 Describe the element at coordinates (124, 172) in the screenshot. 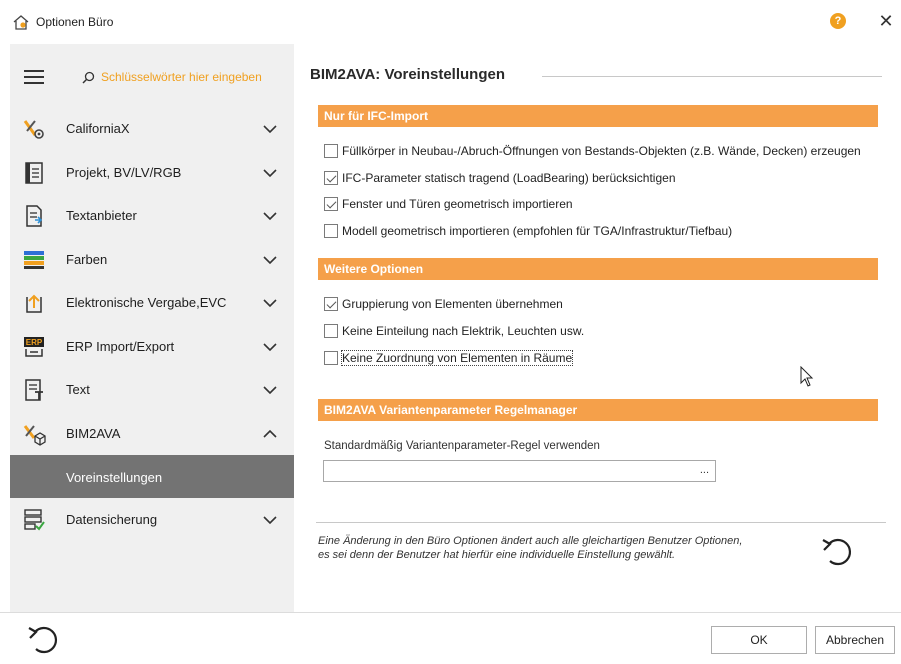

I see `sidebar-item-label: Projekt, BV/LV/RGB` at that location.